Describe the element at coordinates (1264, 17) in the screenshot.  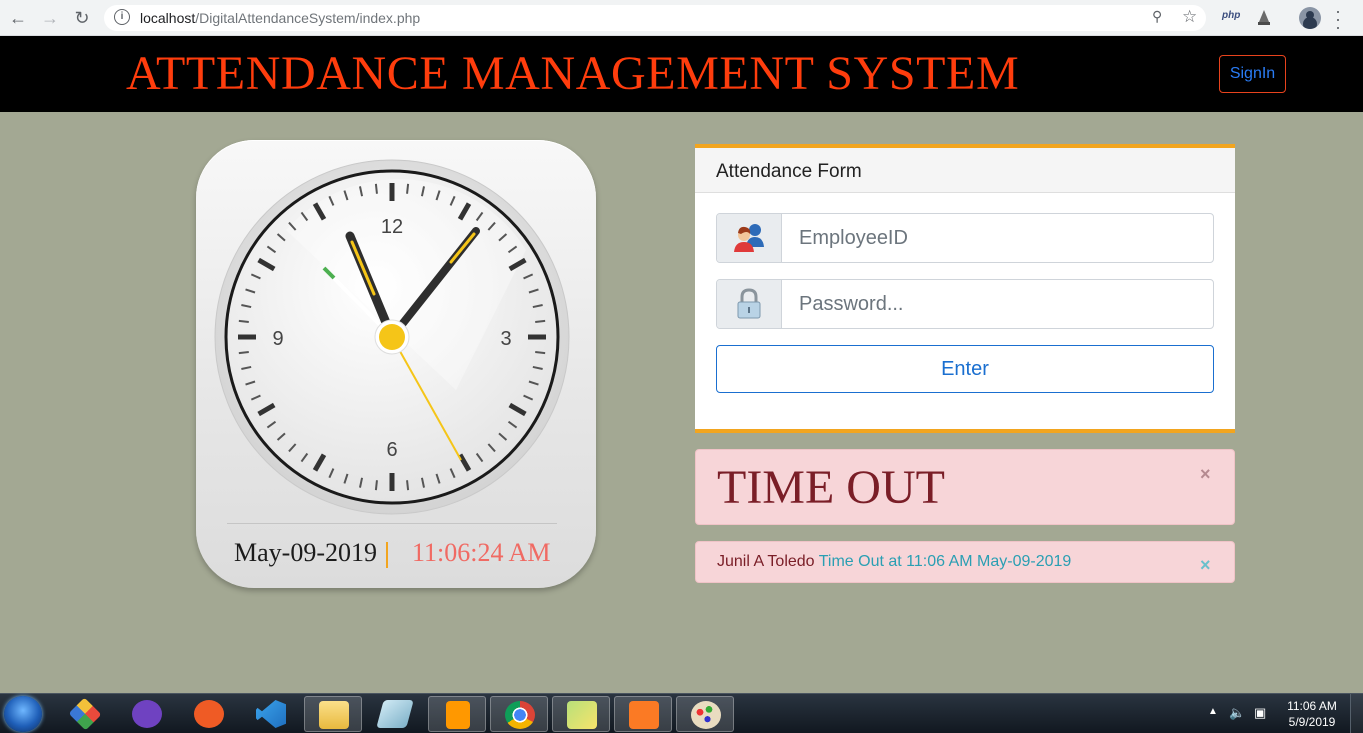
I see `extension-icon` at that location.